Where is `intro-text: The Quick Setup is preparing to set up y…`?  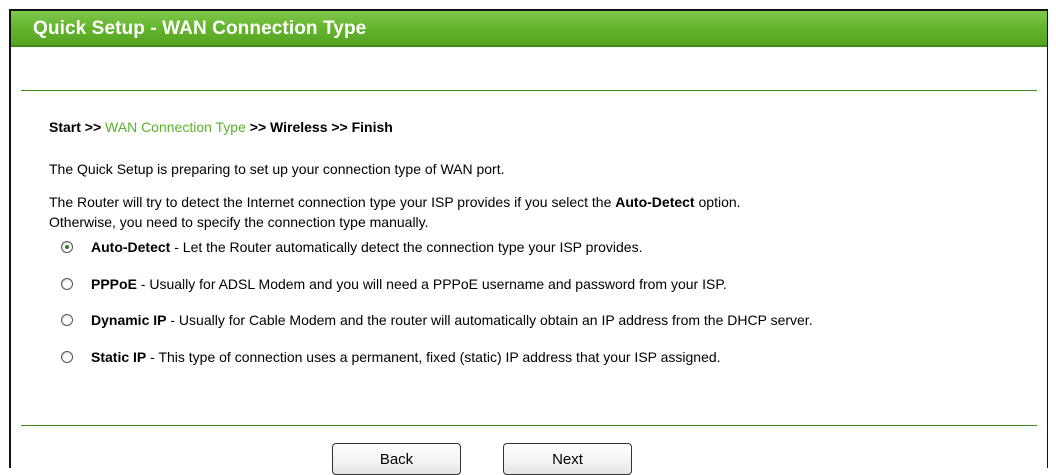
intro-text: The Quick Setup is preparing to set up y… is located at coordinates (277, 169).